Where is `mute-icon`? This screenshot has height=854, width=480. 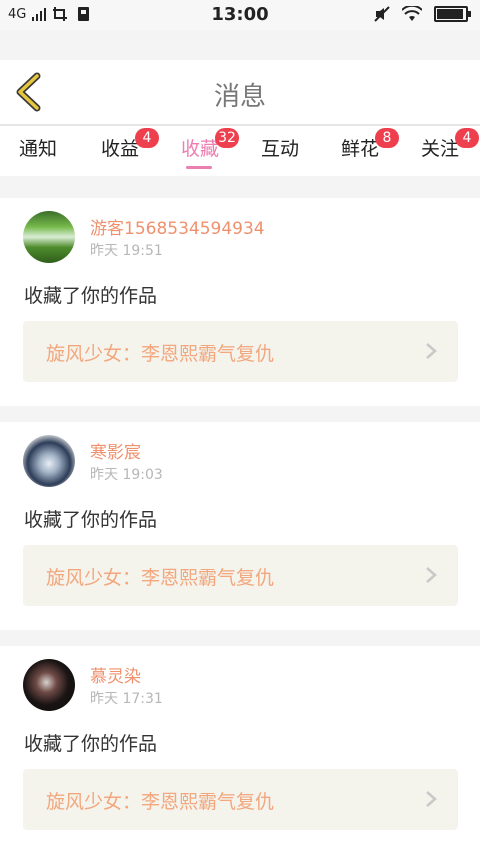 mute-icon is located at coordinates (382, 14).